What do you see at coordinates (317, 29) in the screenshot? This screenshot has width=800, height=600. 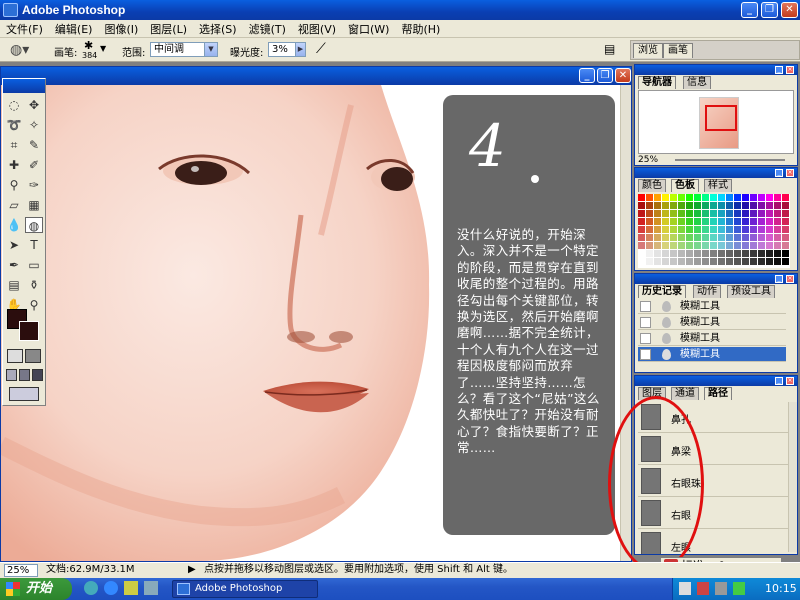 I see `menu-view: 视图(V)` at bounding box center [317, 29].